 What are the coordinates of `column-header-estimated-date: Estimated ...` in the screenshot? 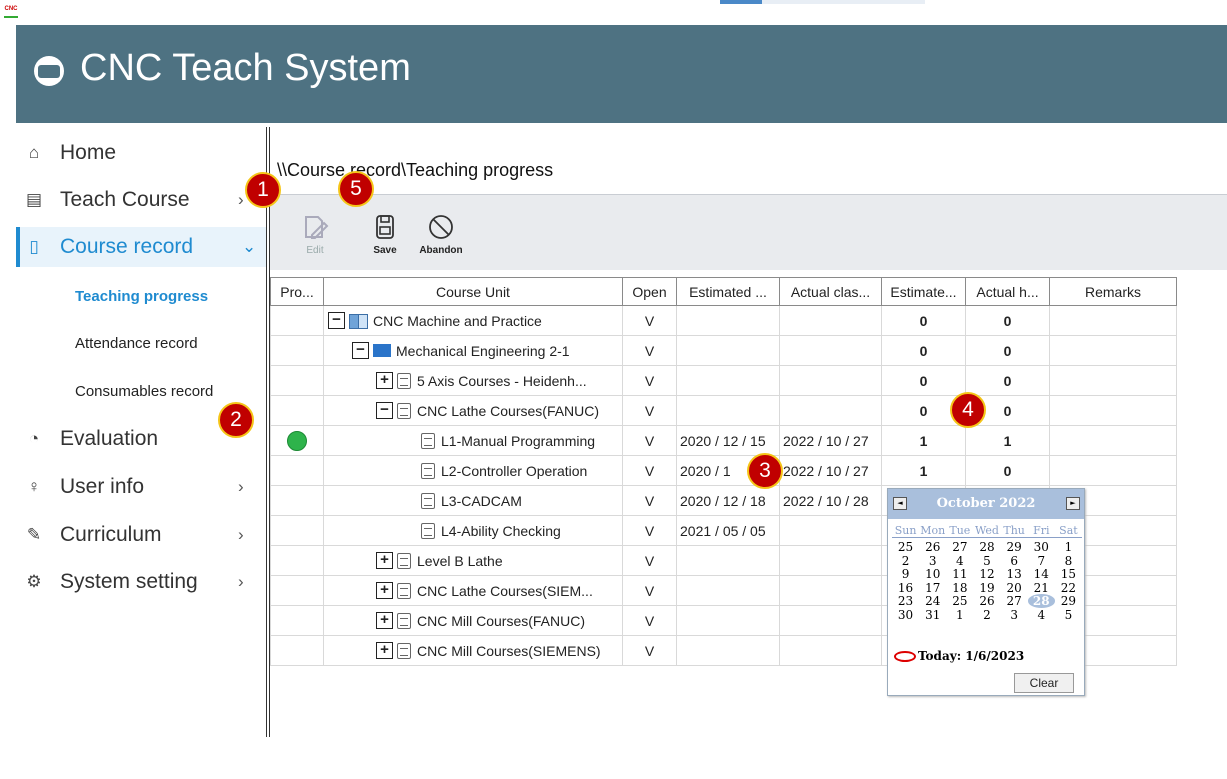 It's located at (728, 291).